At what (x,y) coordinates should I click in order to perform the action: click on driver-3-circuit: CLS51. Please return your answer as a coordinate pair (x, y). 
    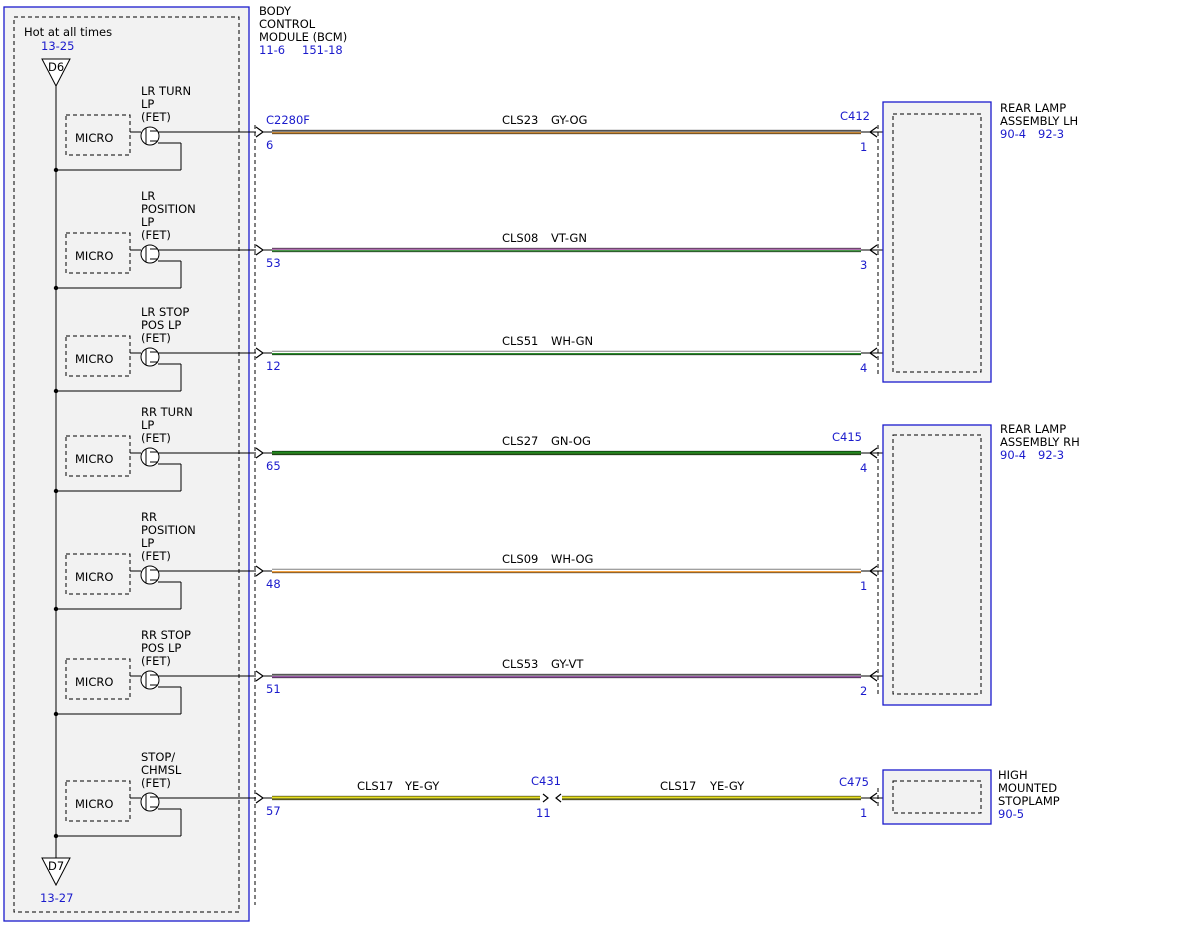
    Looking at the image, I should click on (520, 341).